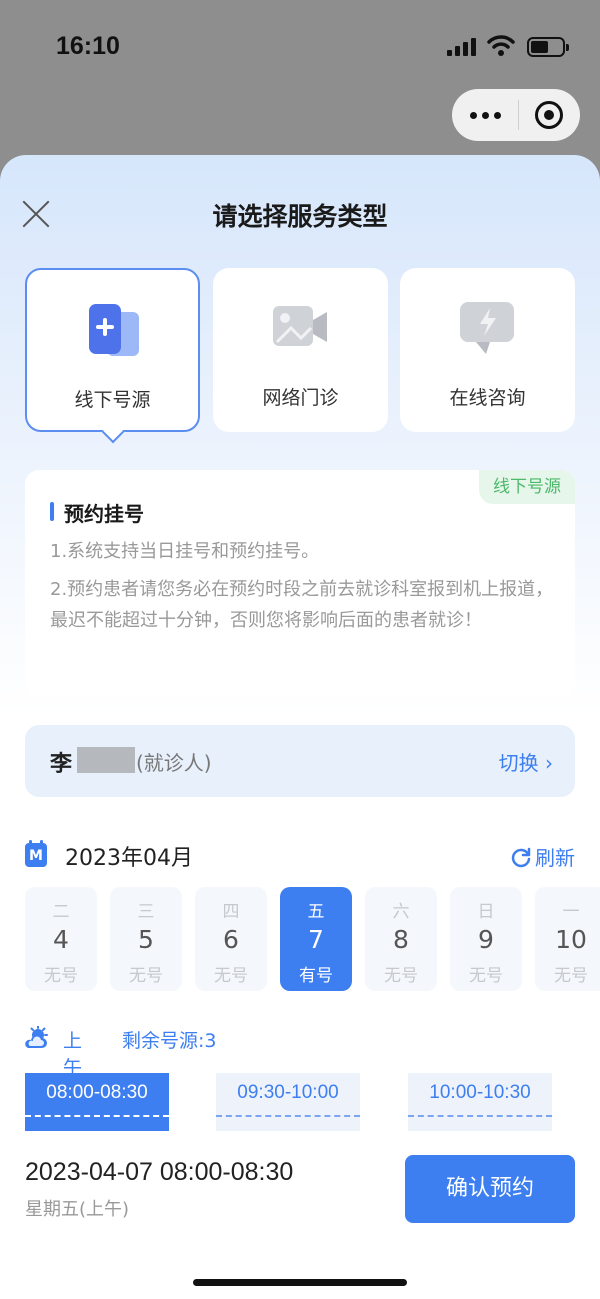 The image size is (600, 1299). Describe the element at coordinates (61, 764) in the screenshot. I see `patient-name: 李` at that location.